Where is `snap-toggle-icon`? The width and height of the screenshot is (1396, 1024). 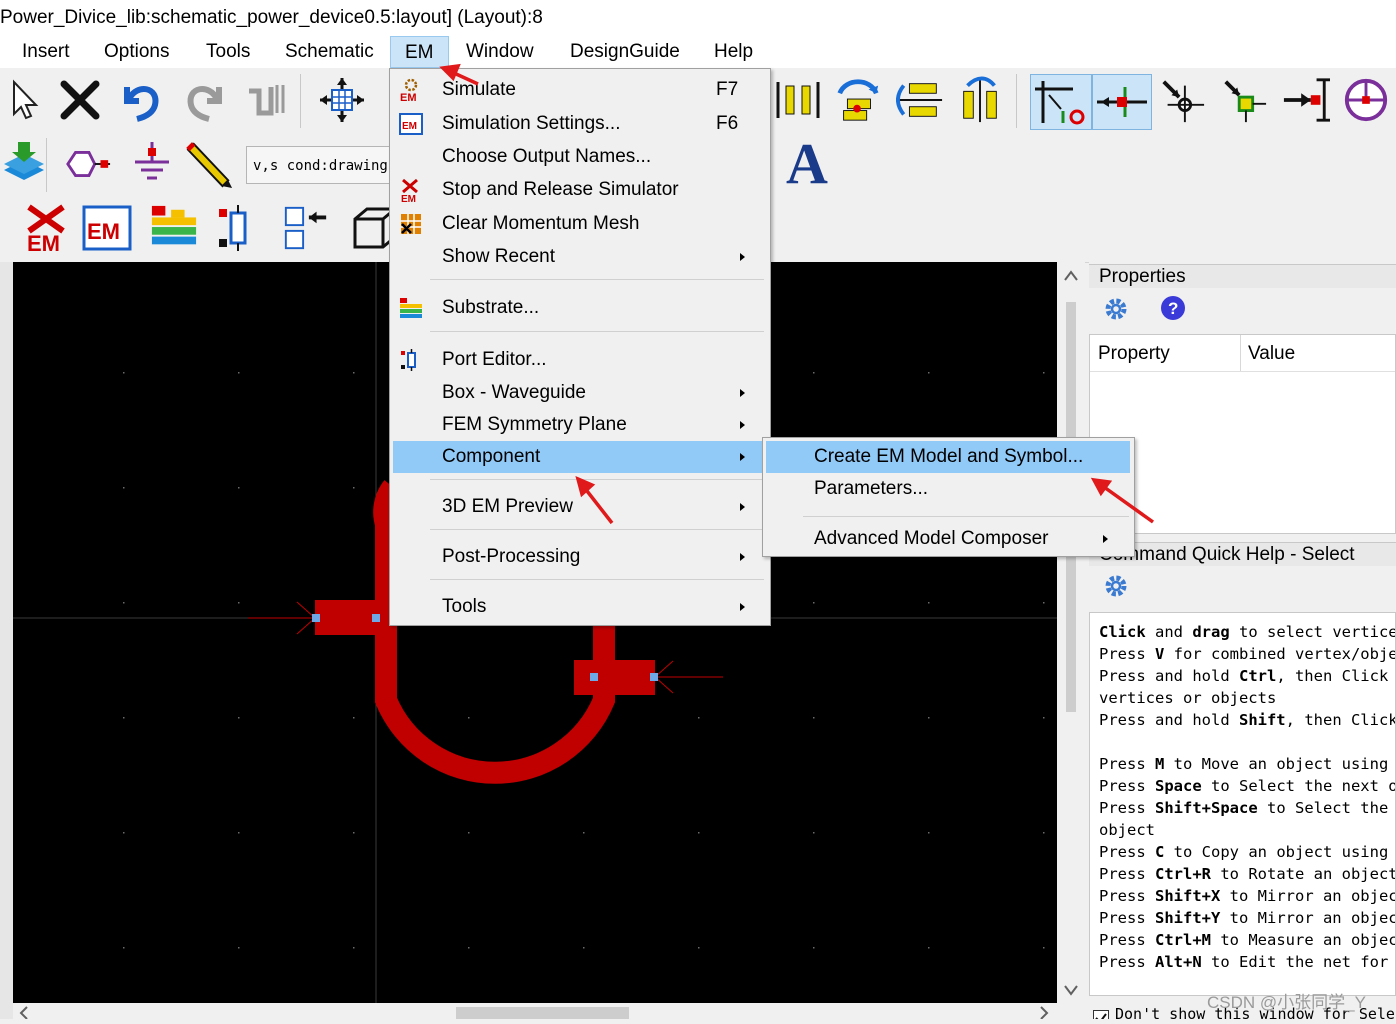
snap-toggle-icon is located at coordinates (1061, 102).